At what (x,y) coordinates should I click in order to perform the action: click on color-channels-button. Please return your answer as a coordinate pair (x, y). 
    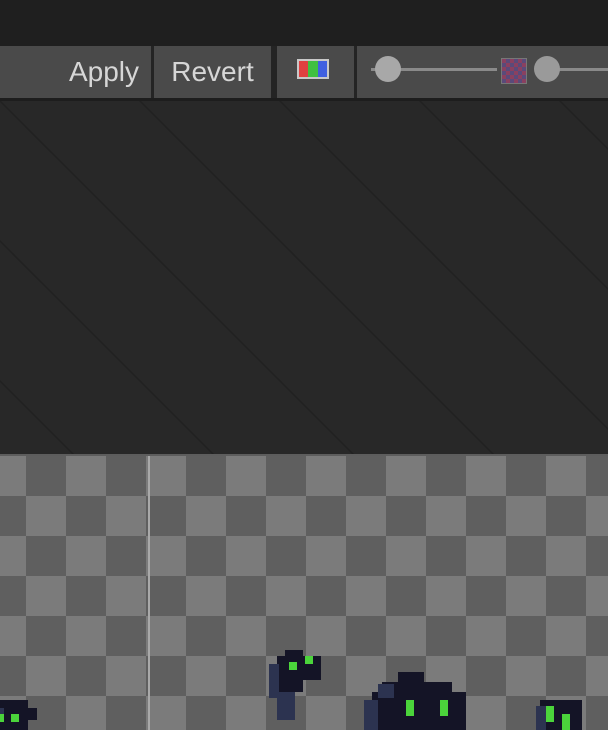
    Looking at the image, I should click on (315, 72).